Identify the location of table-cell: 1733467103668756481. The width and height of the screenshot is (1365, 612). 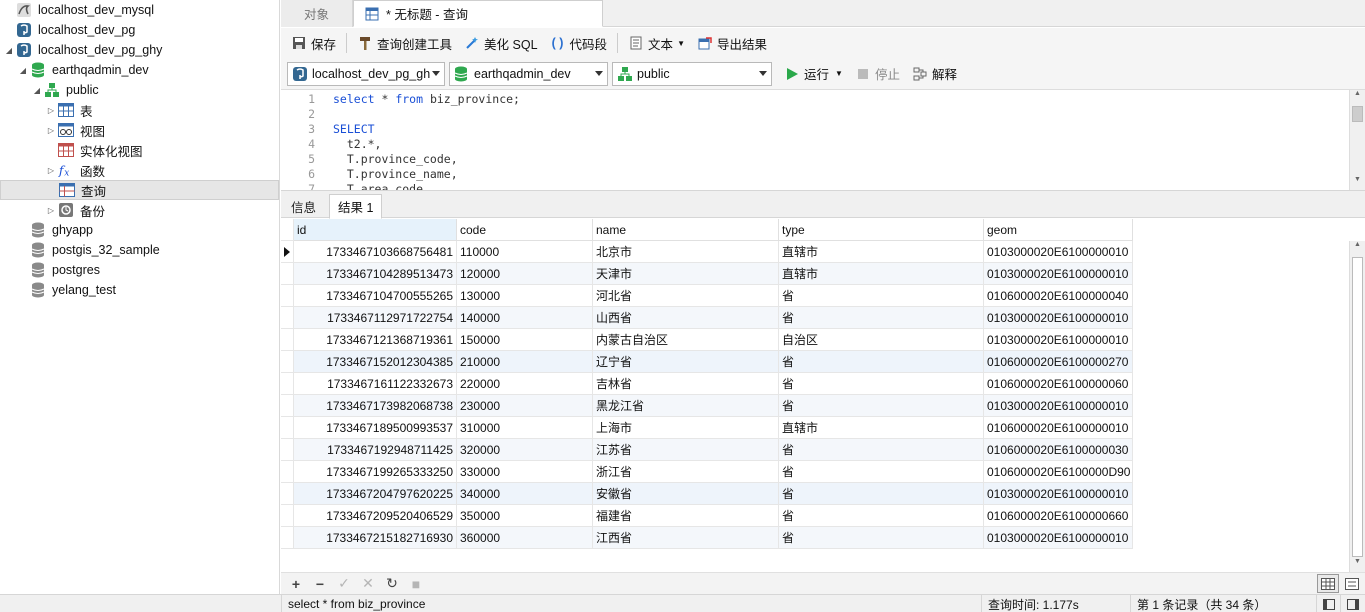
(375, 252).